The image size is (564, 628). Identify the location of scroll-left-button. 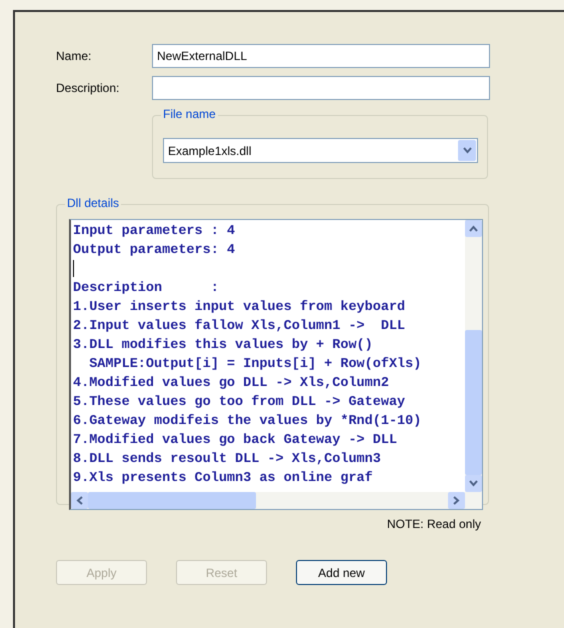
(79, 500).